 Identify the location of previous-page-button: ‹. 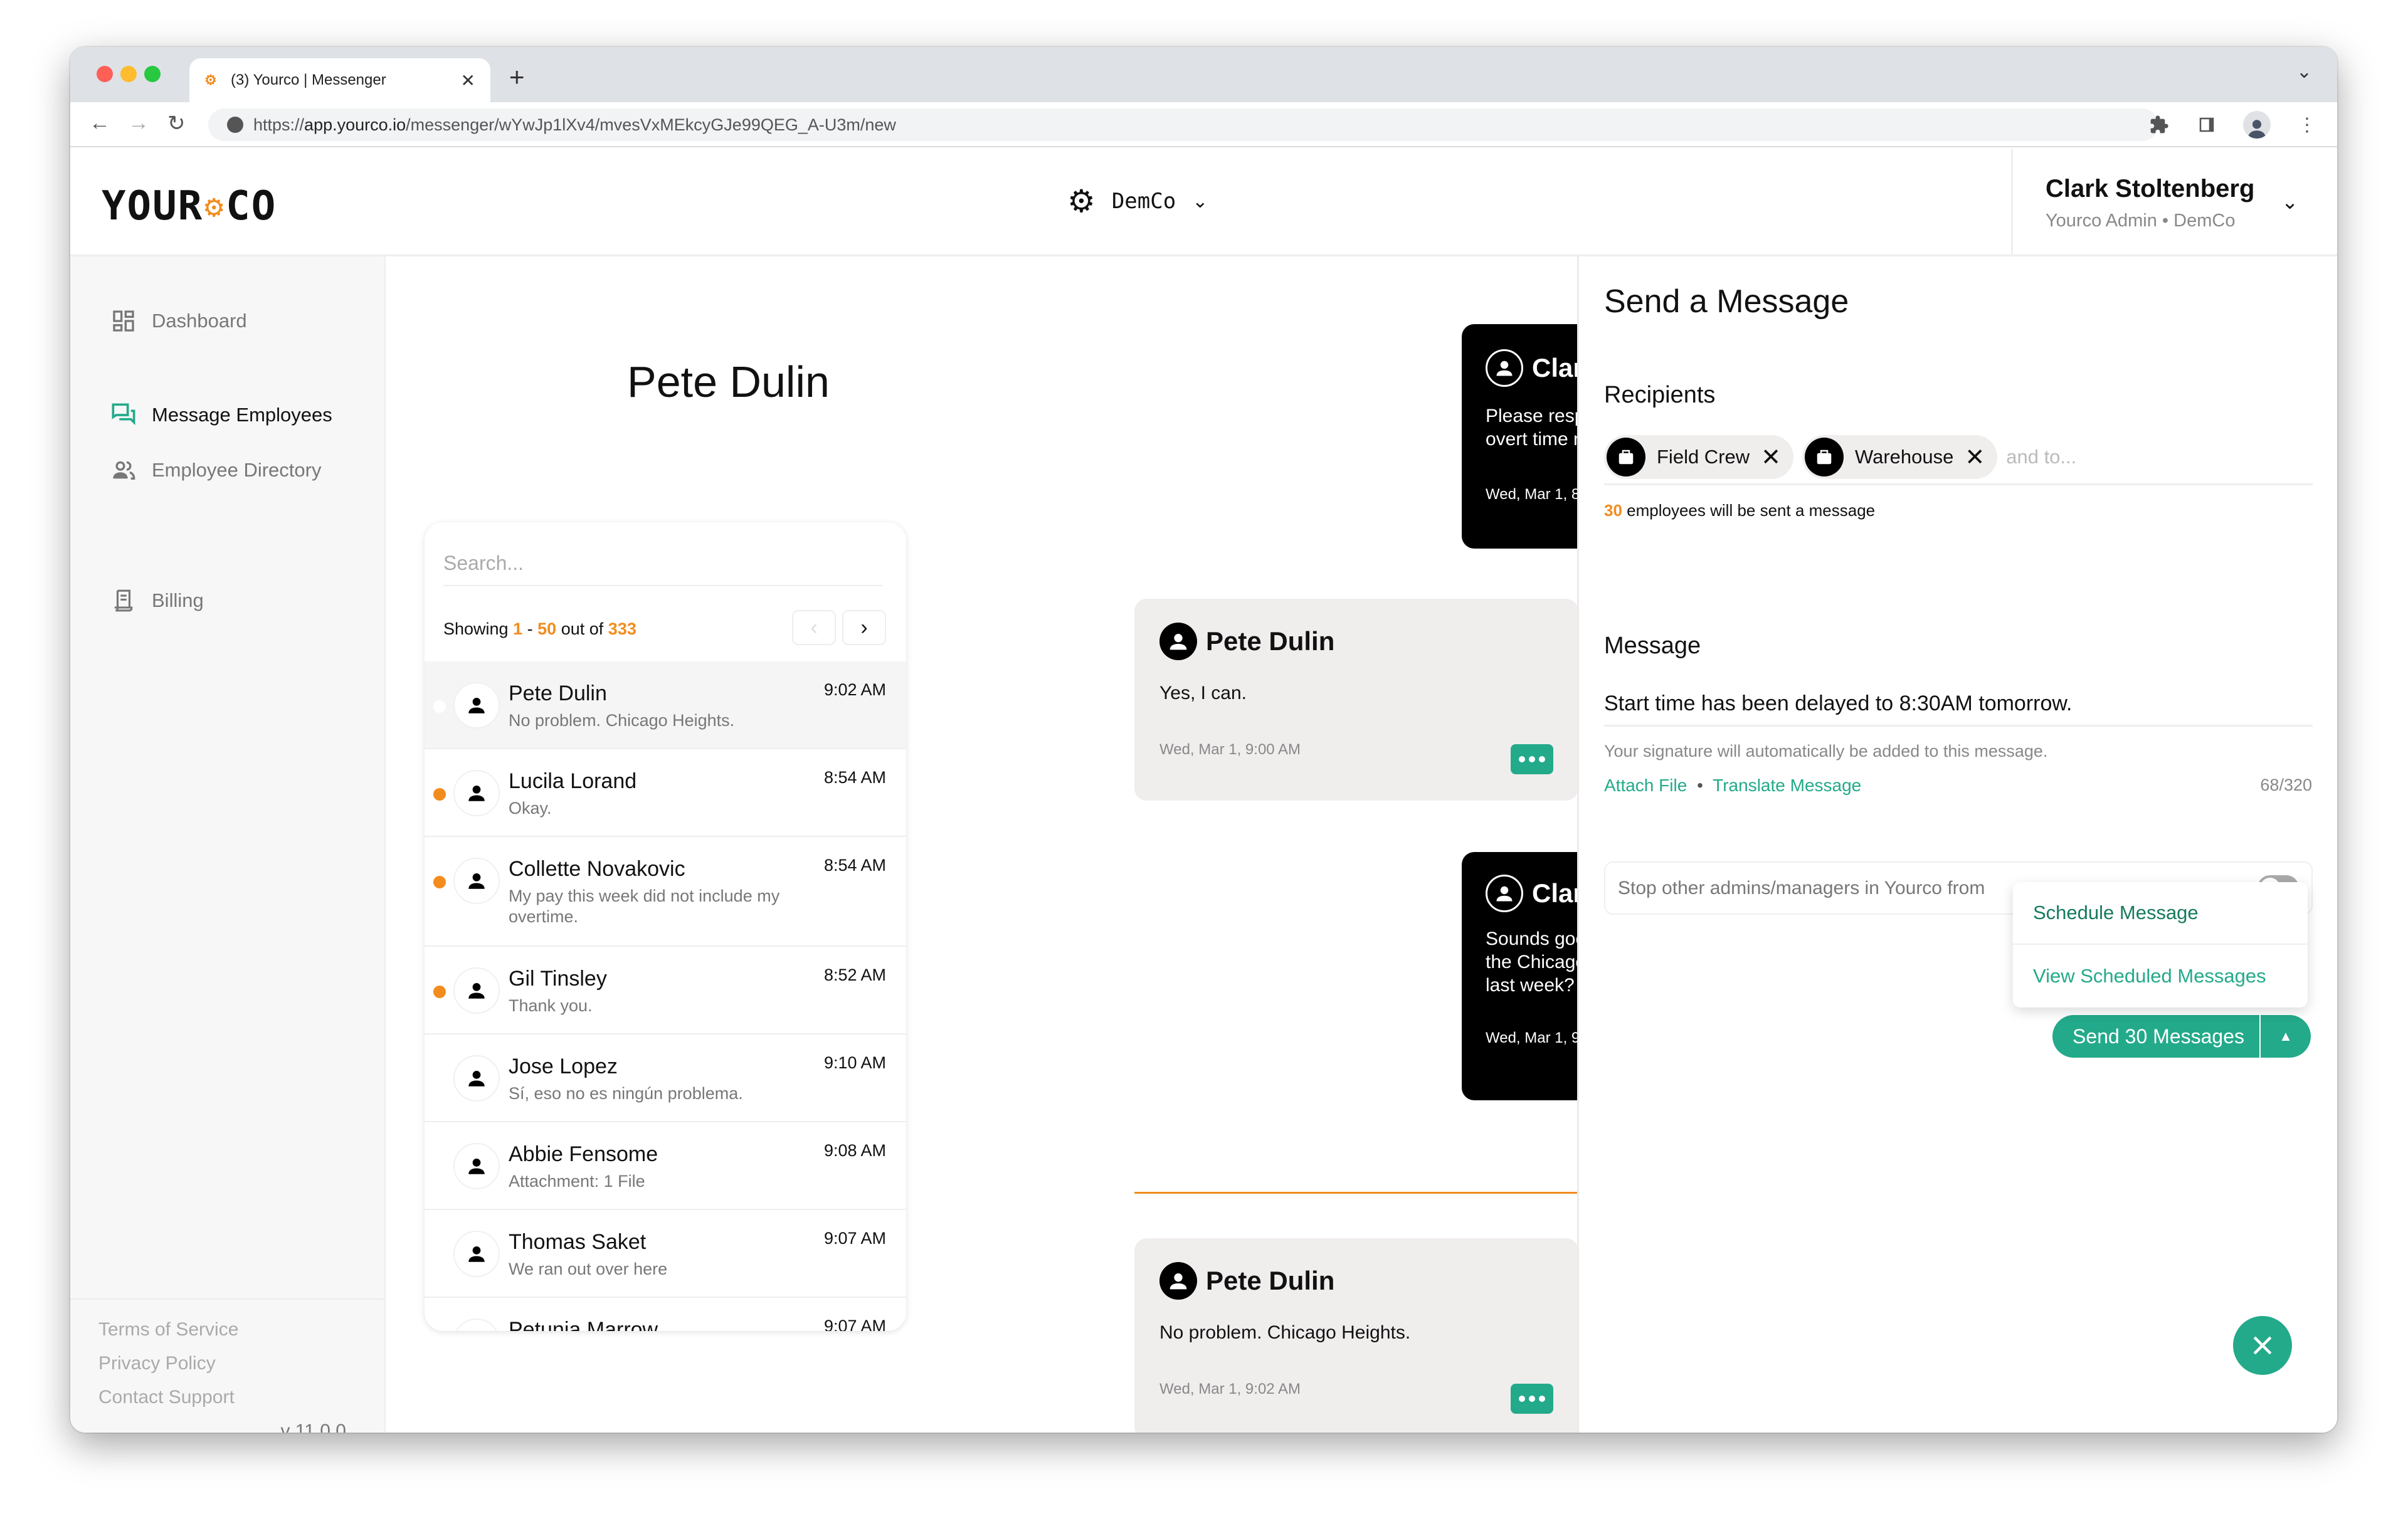
(814, 627).